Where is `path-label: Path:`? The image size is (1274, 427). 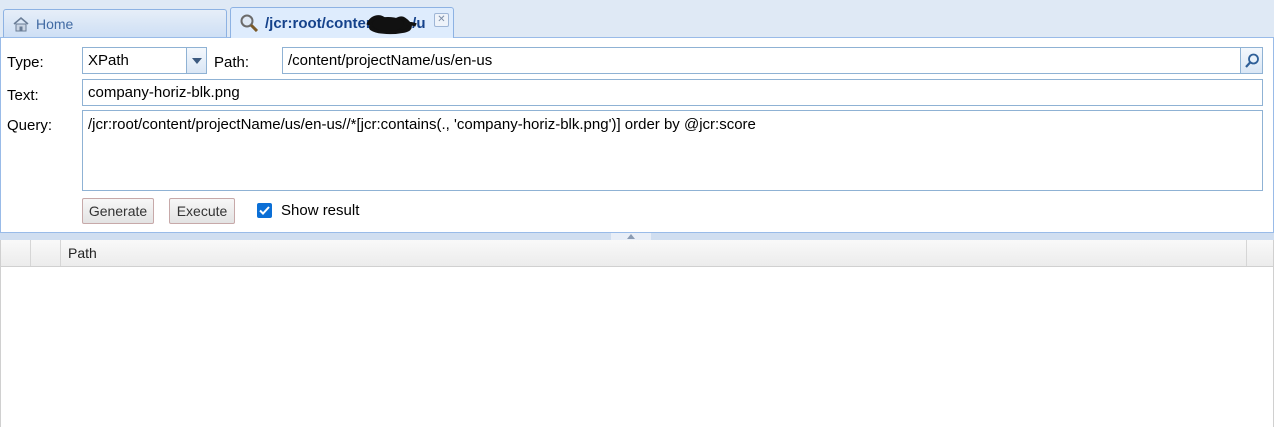 path-label: Path: is located at coordinates (232, 62).